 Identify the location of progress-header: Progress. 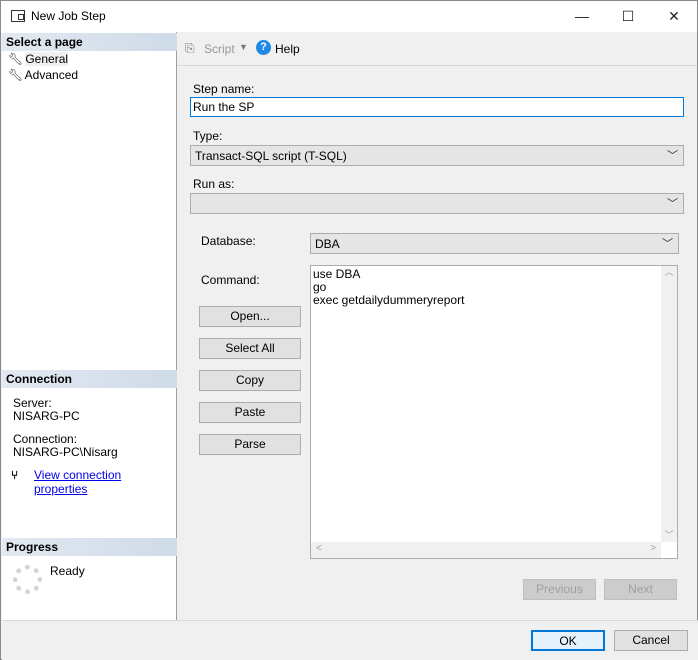
(89, 547).